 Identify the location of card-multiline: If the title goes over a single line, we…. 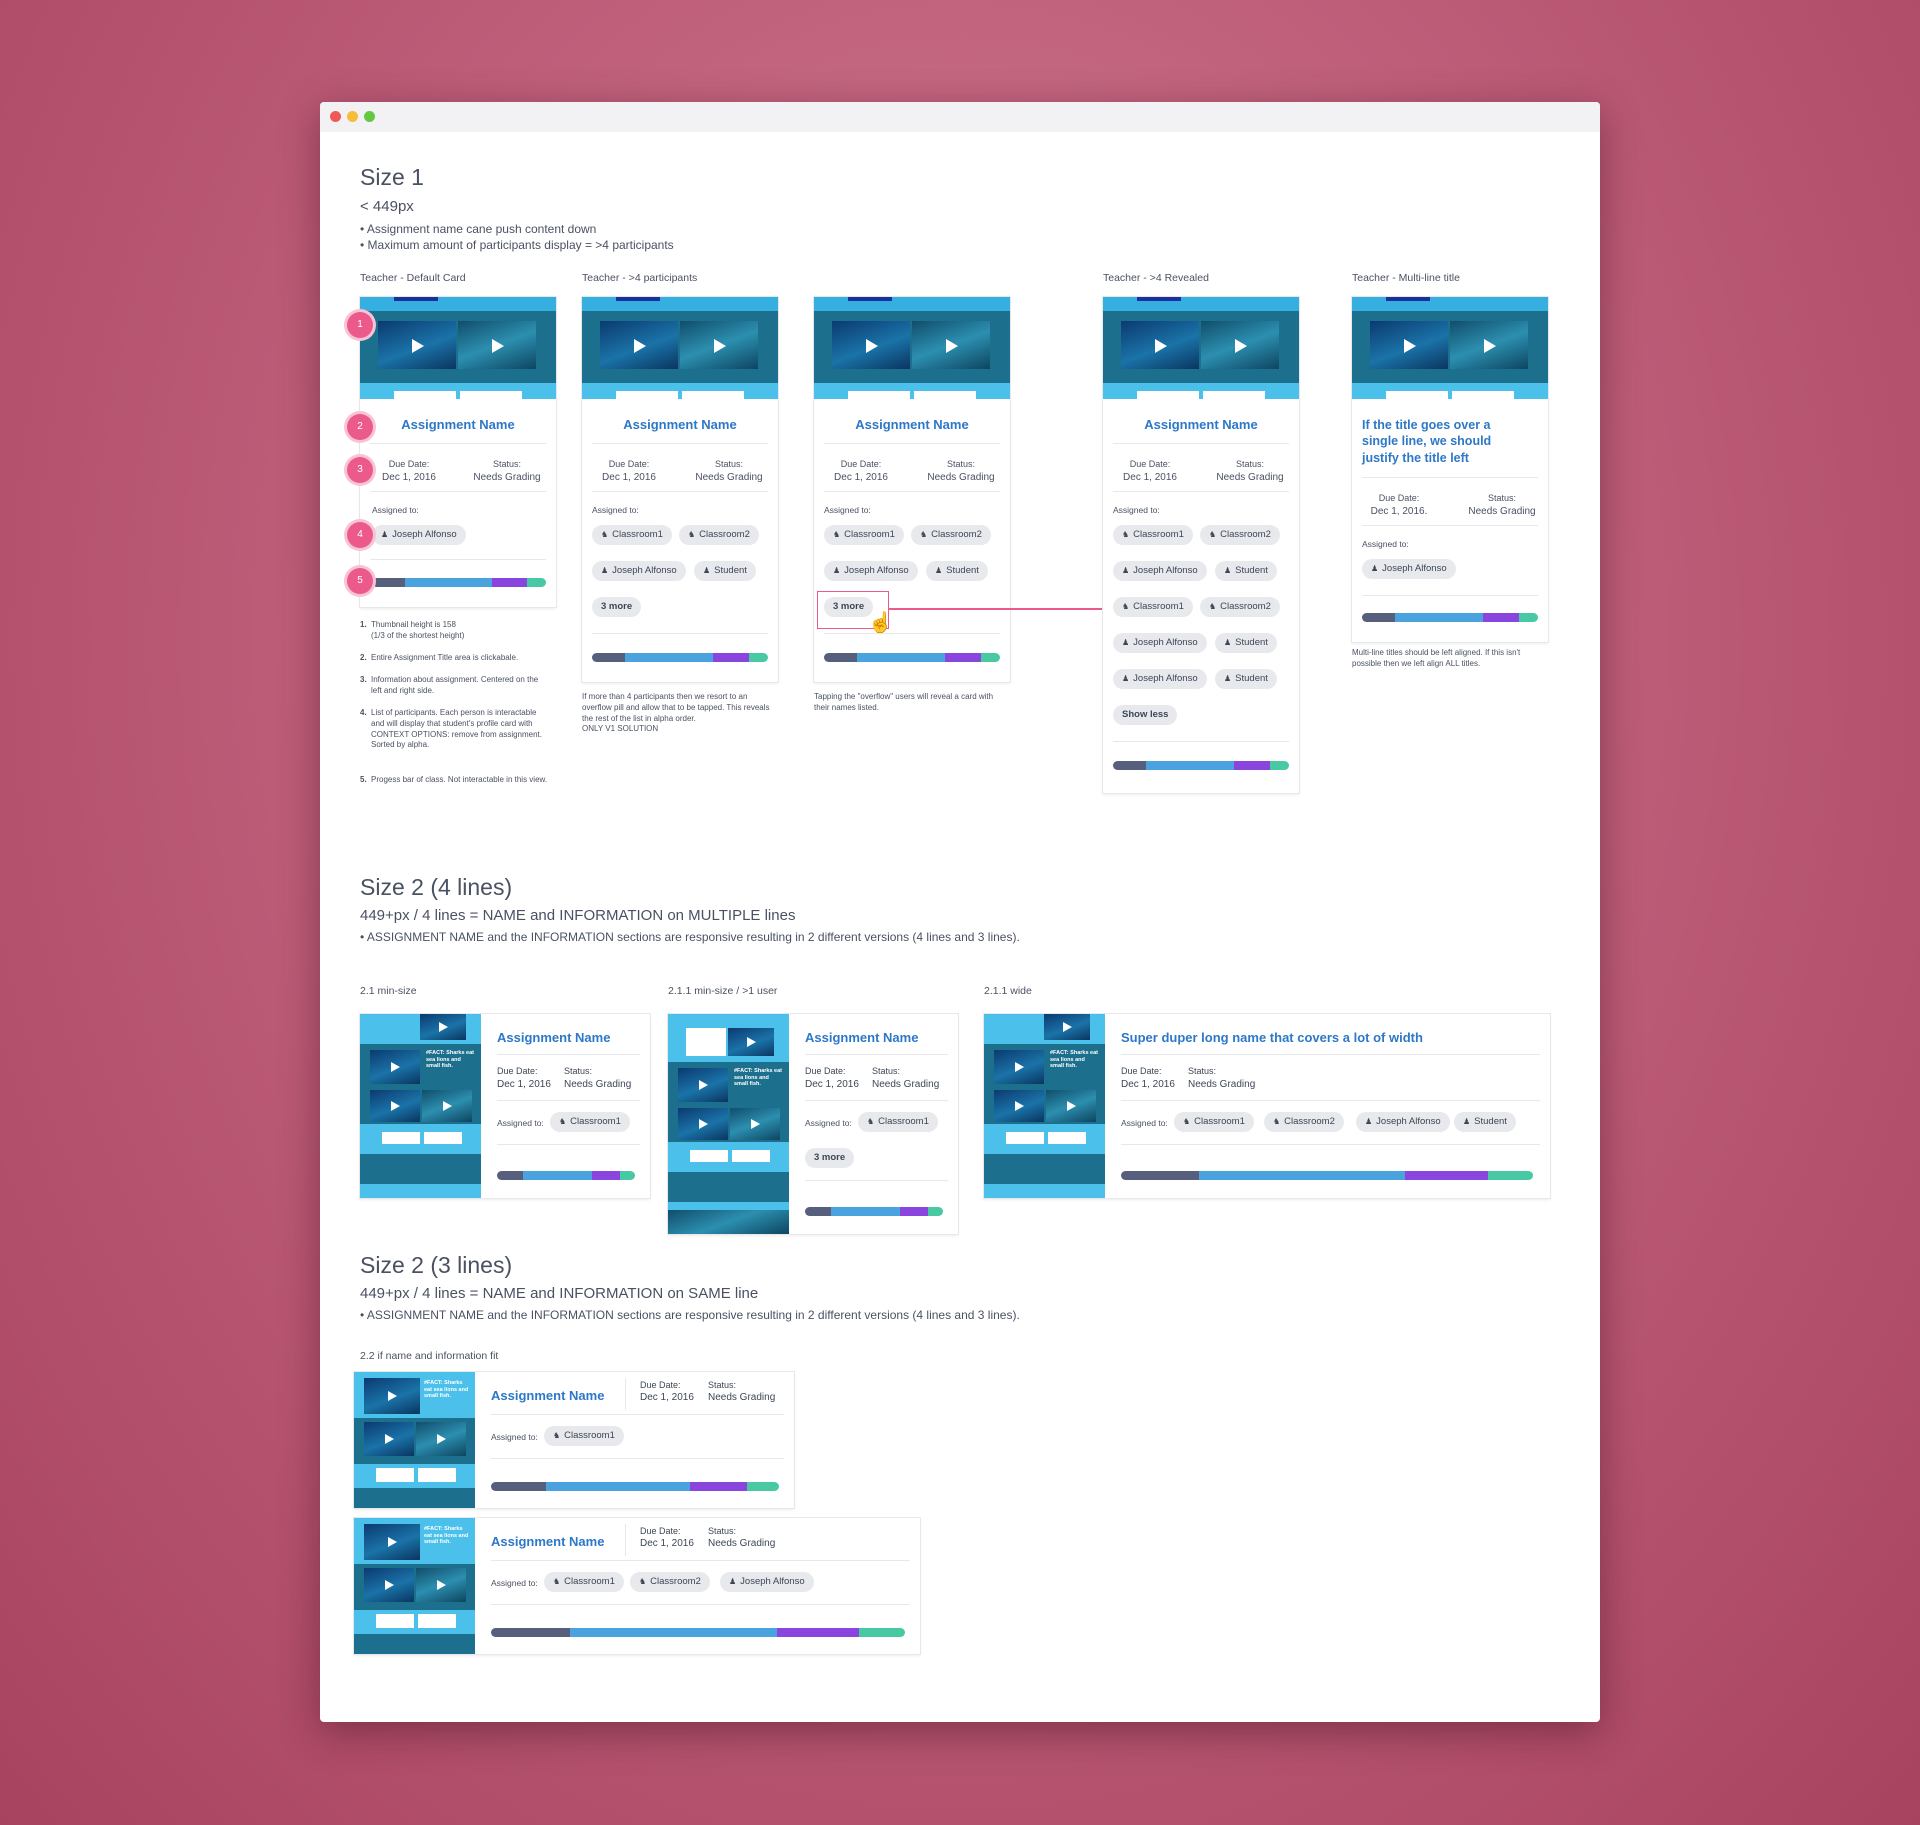
(1450, 469).